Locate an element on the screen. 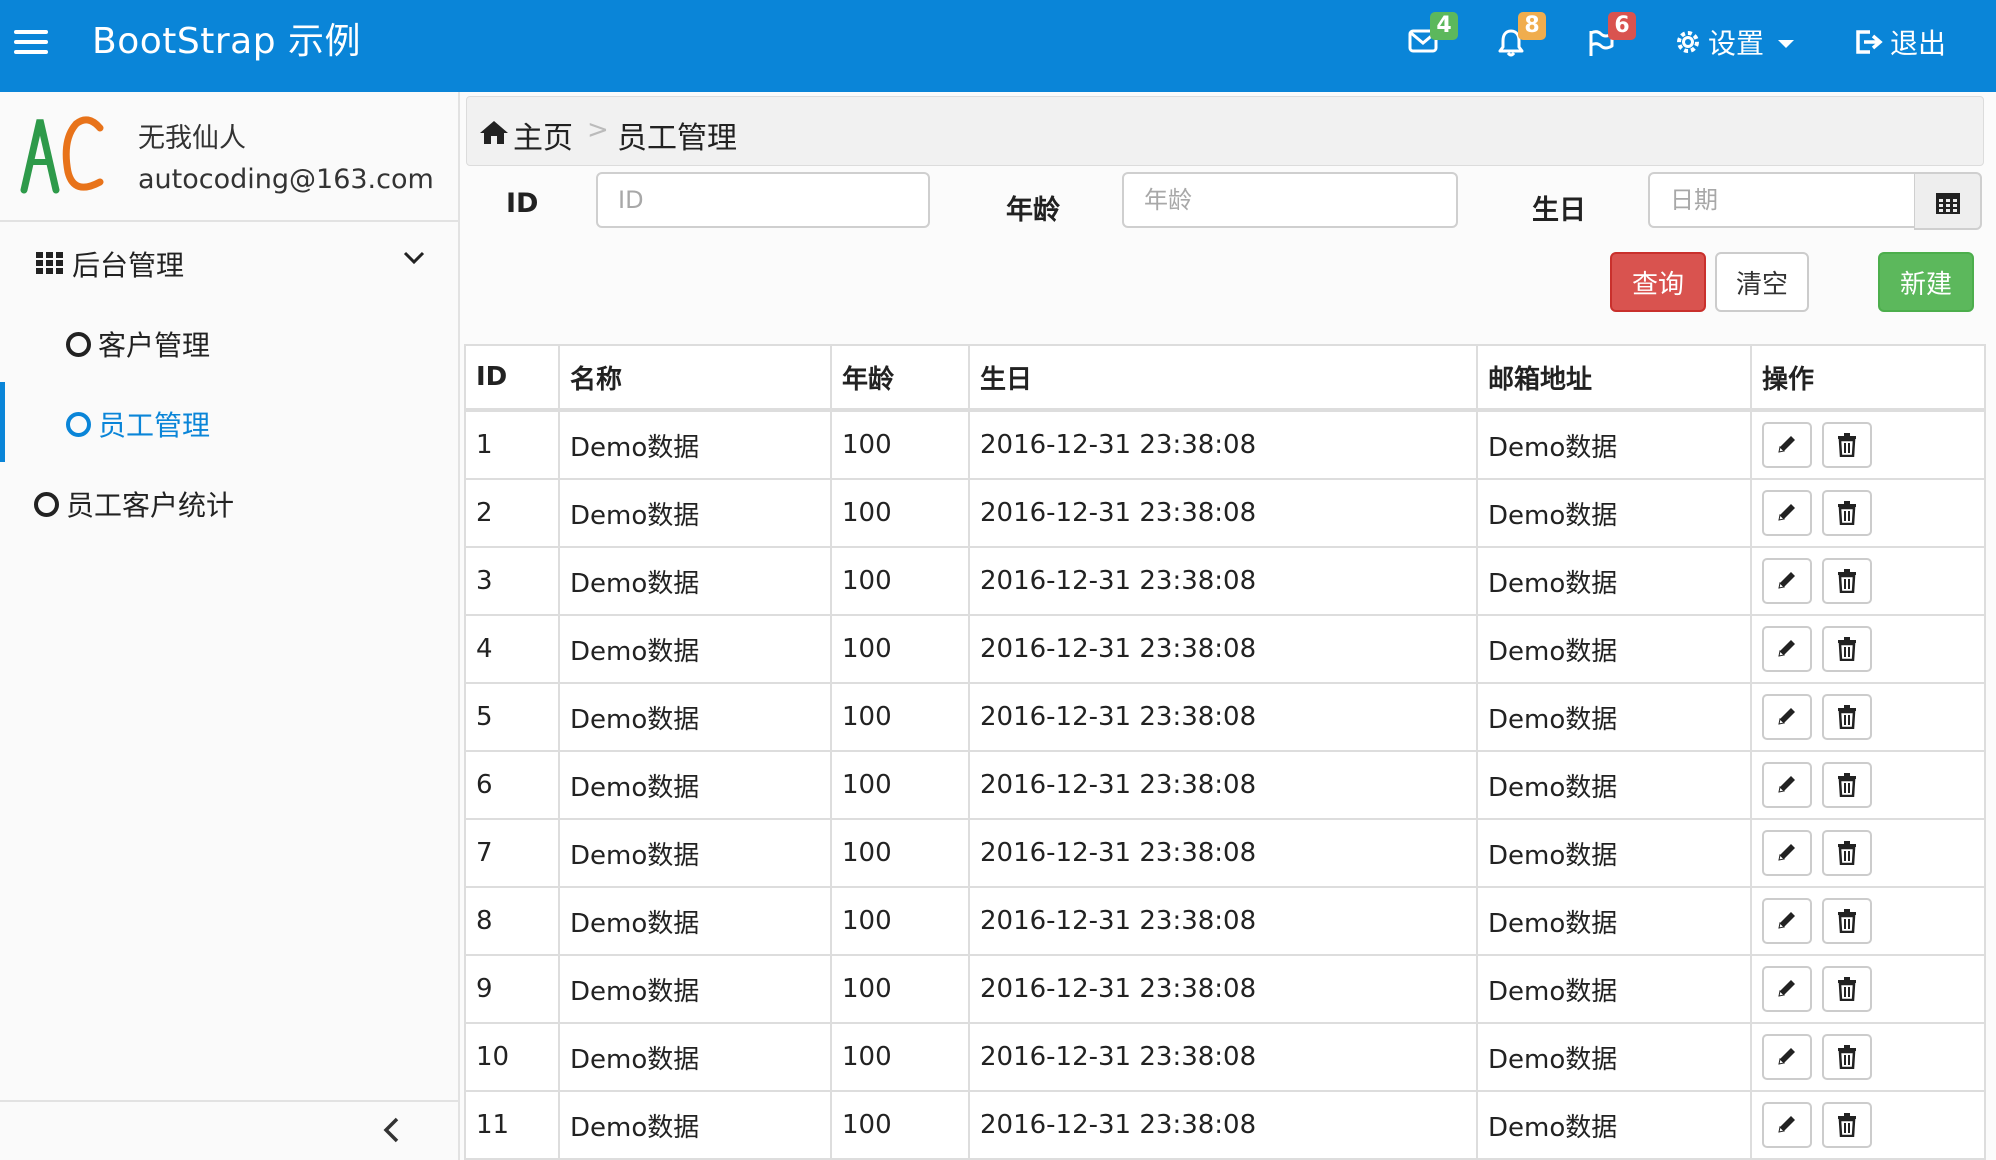 The image size is (1996, 1160). query-button: 查询 is located at coordinates (1658, 282).